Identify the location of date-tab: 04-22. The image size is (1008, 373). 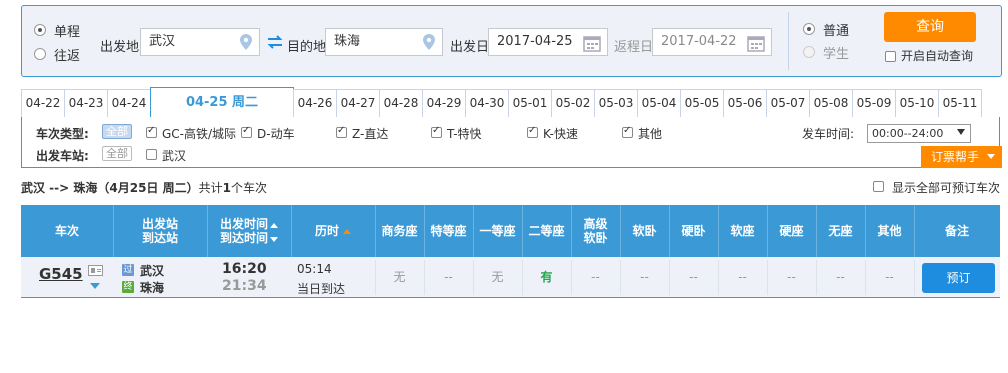
(43, 103).